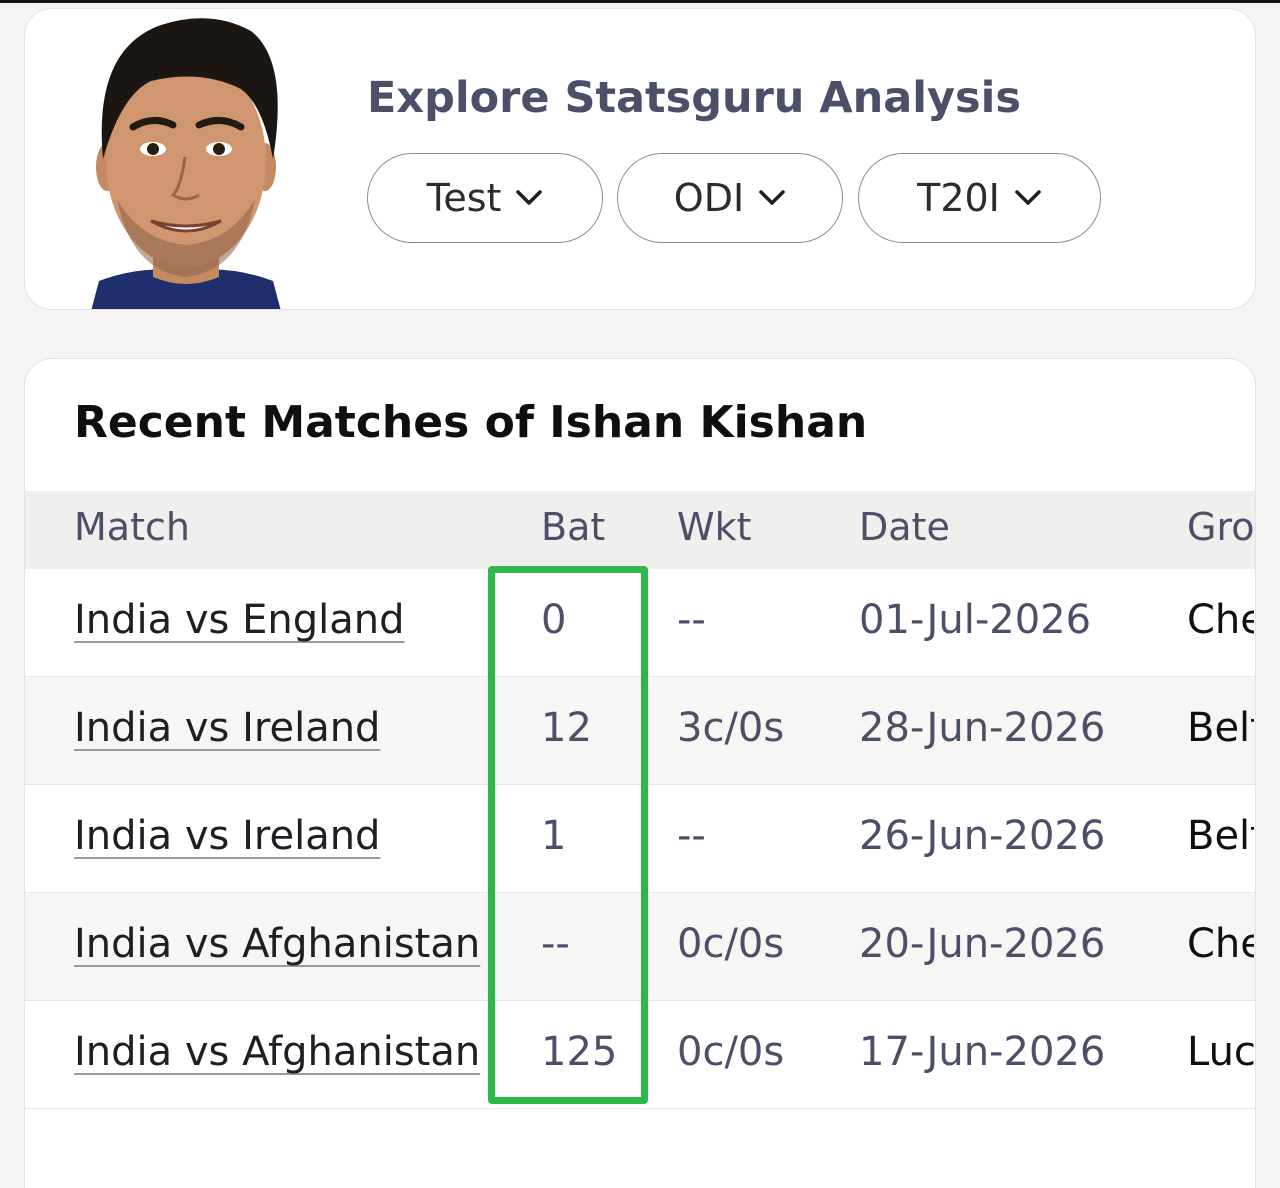  Describe the element at coordinates (904, 527) in the screenshot. I see `column-header-date: Date` at that location.